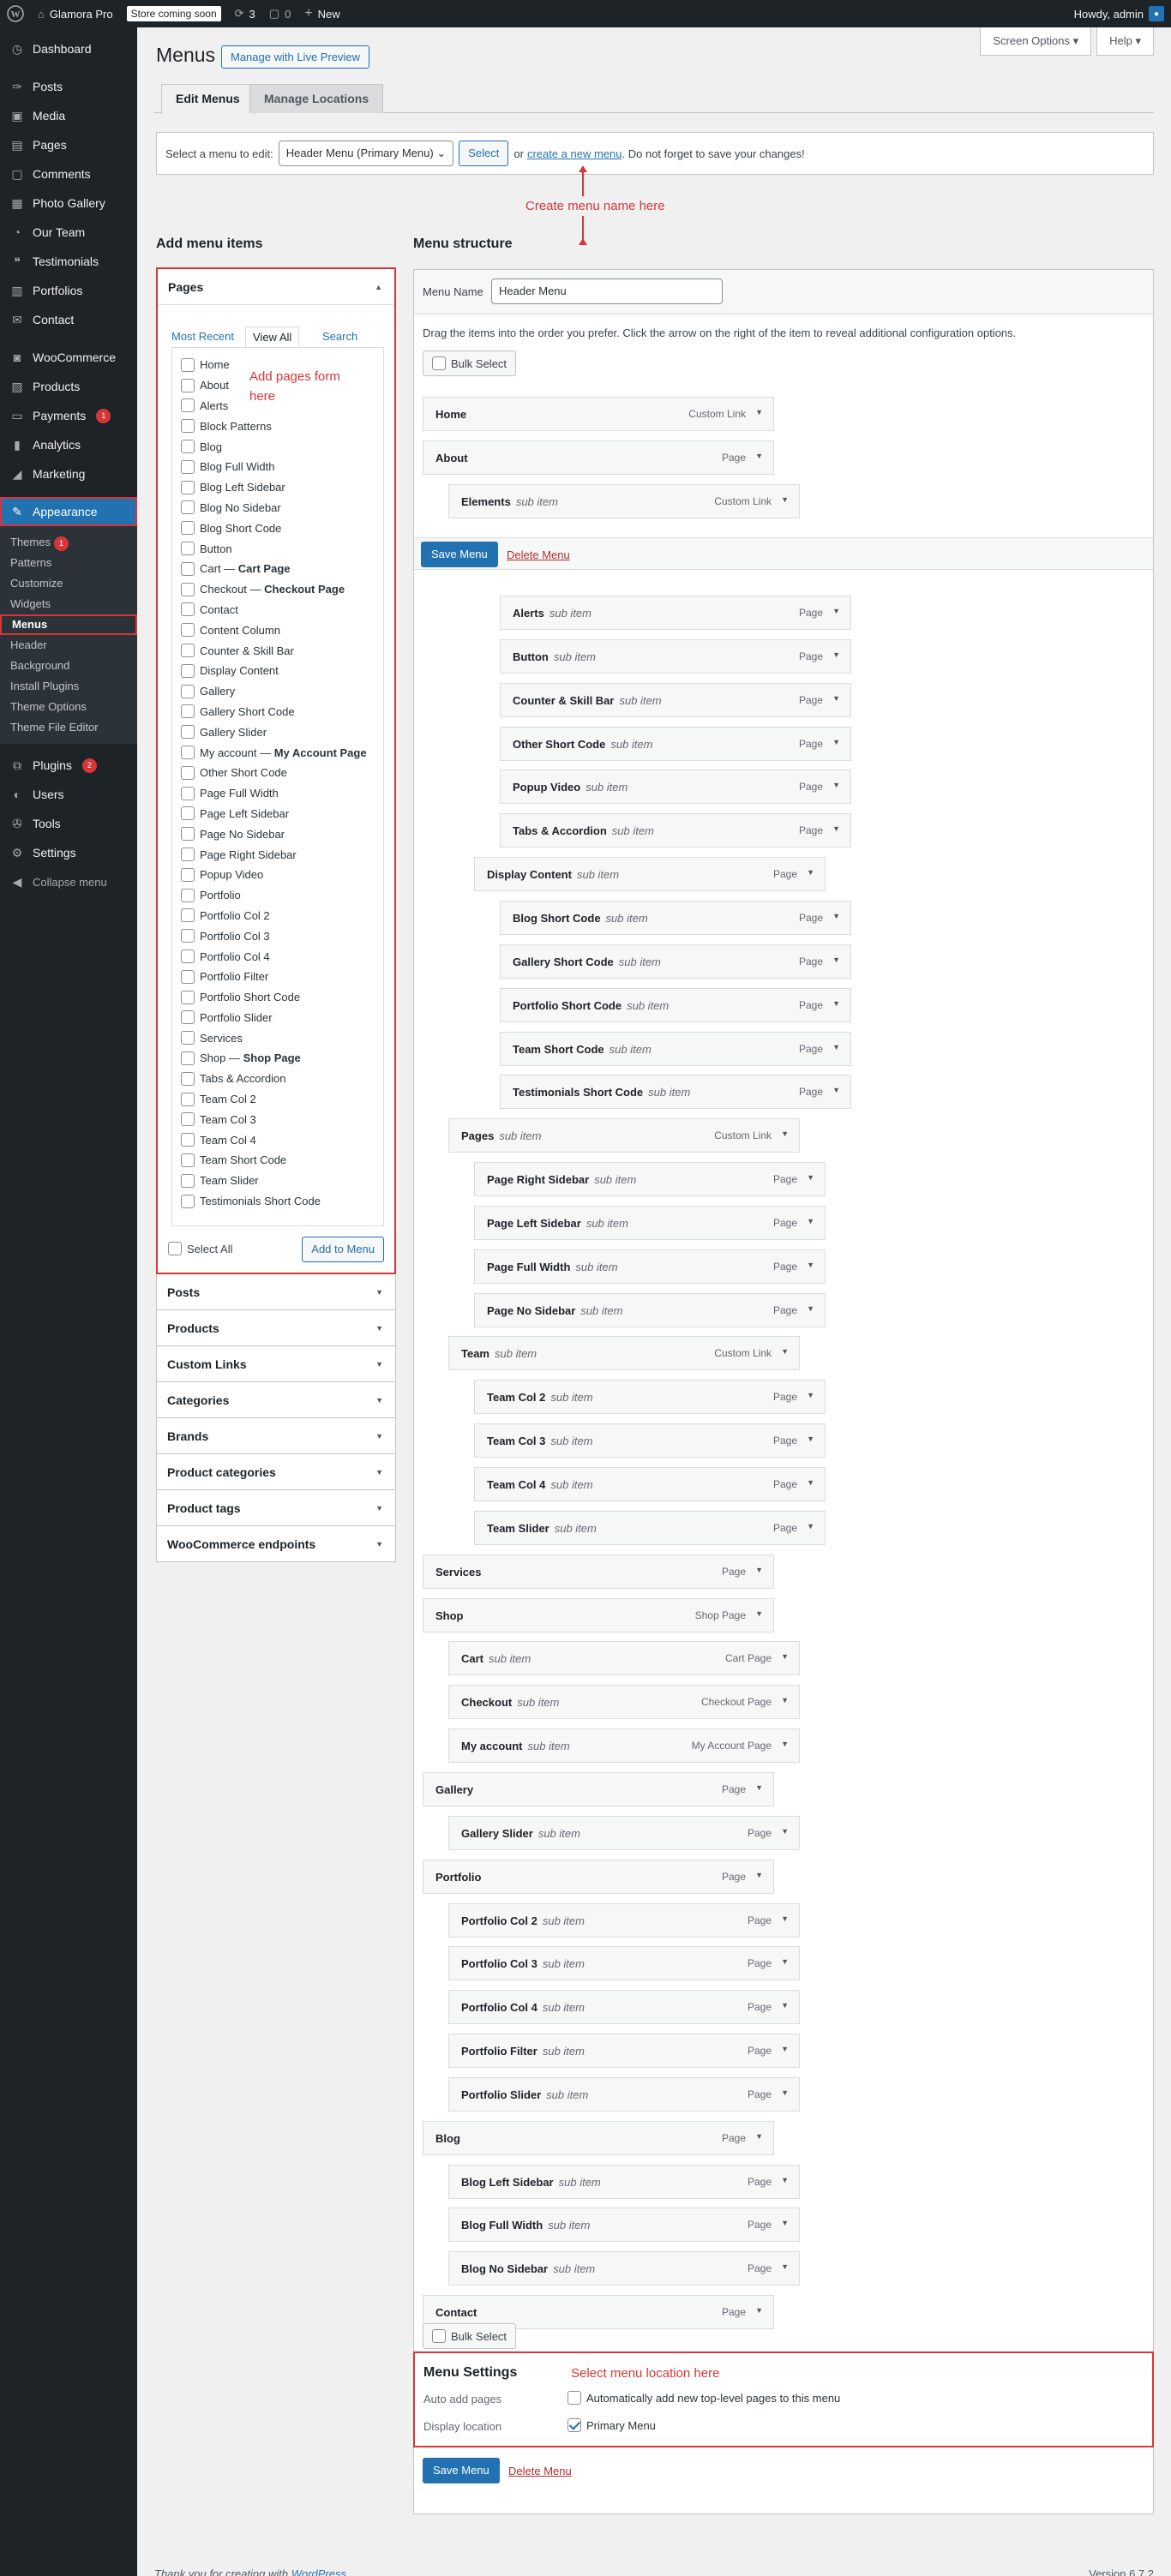 The width and height of the screenshot is (1171, 2576). Describe the element at coordinates (245, 13) in the screenshot. I see `updates-link: ⟳ 3` at that location.